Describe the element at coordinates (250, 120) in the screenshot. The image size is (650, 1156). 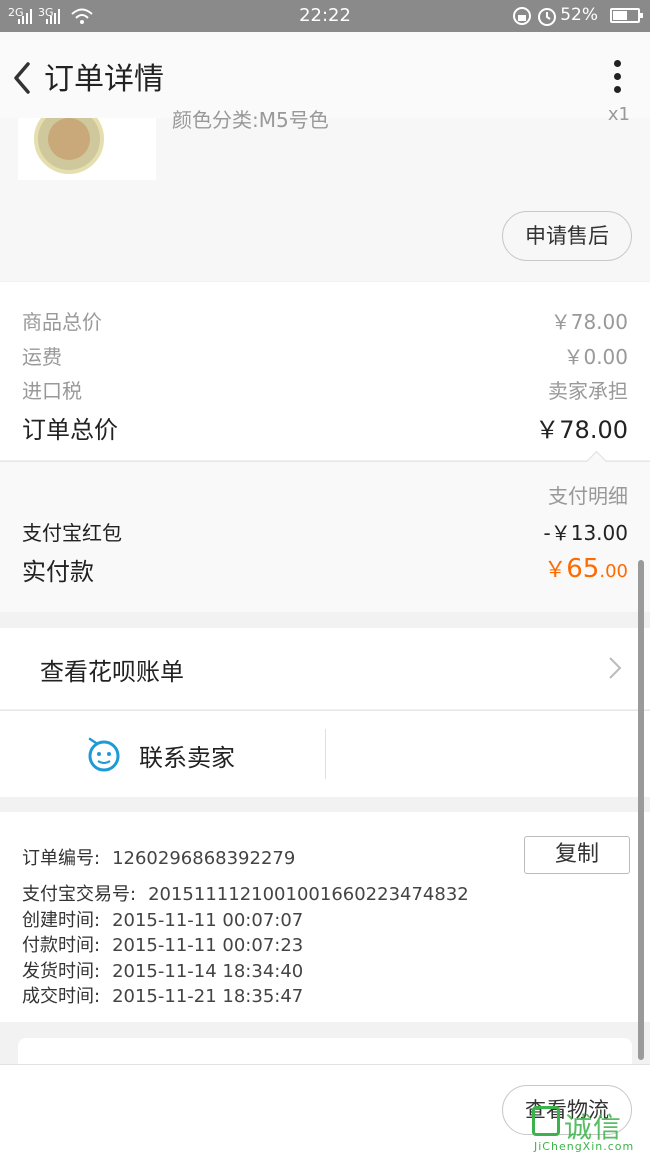
I see `product-spec: 颜色分类:M5号色` at that location.